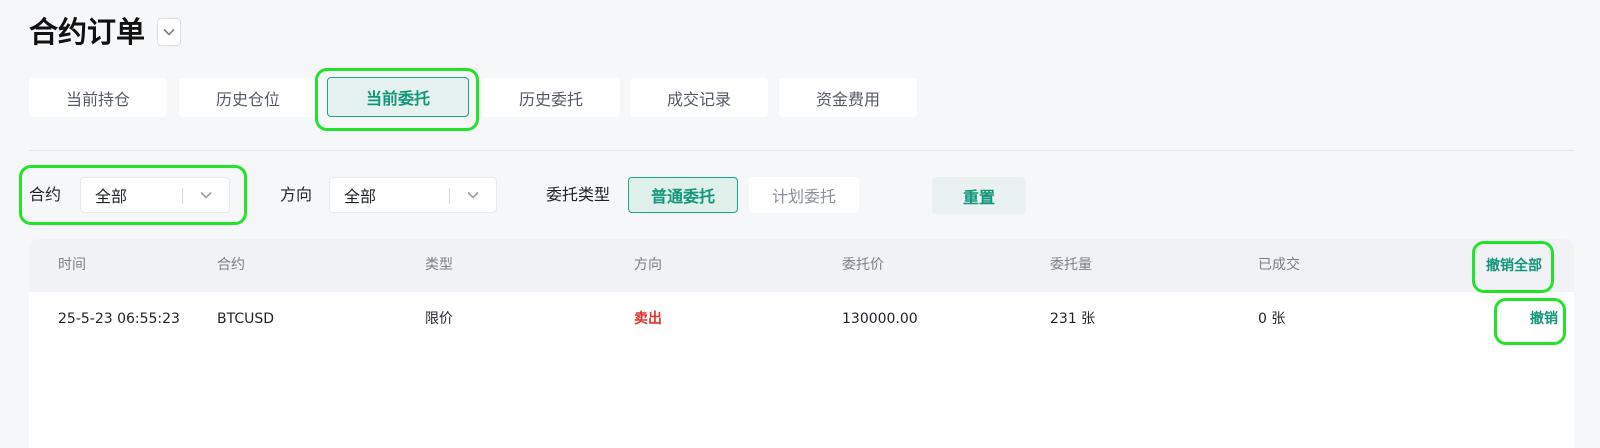  I want to click on order-type-normal-button: 普通委托, so click(683, 195).